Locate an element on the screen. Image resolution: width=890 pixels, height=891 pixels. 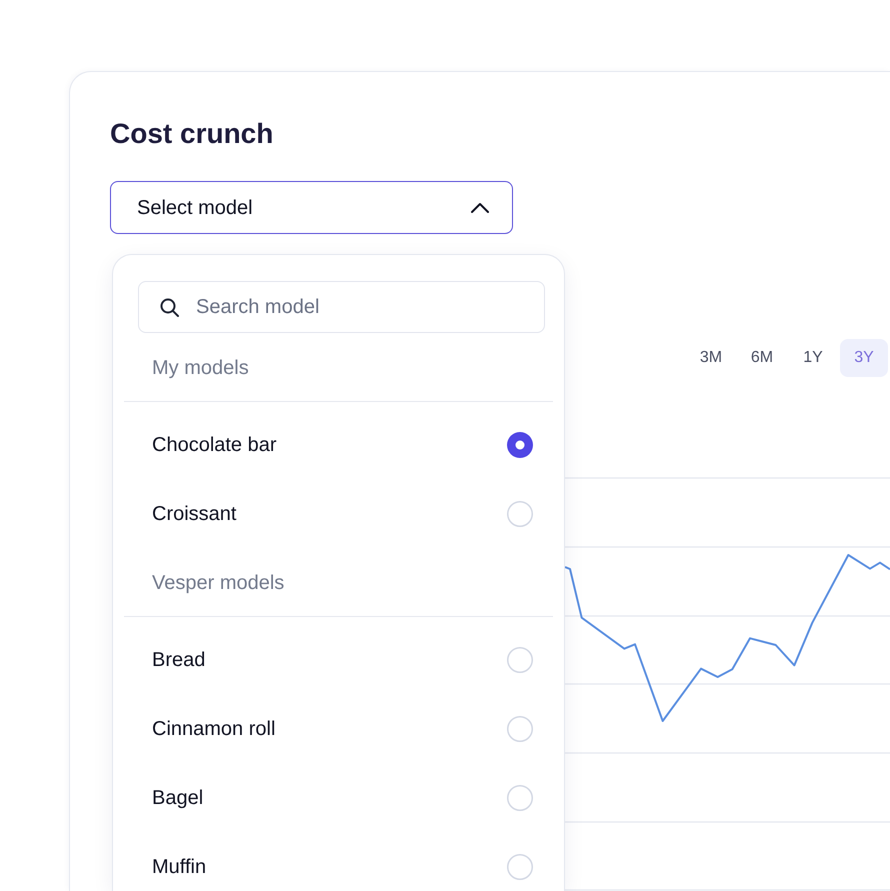
range-tab: 6M is located at coordinates (762, 358).